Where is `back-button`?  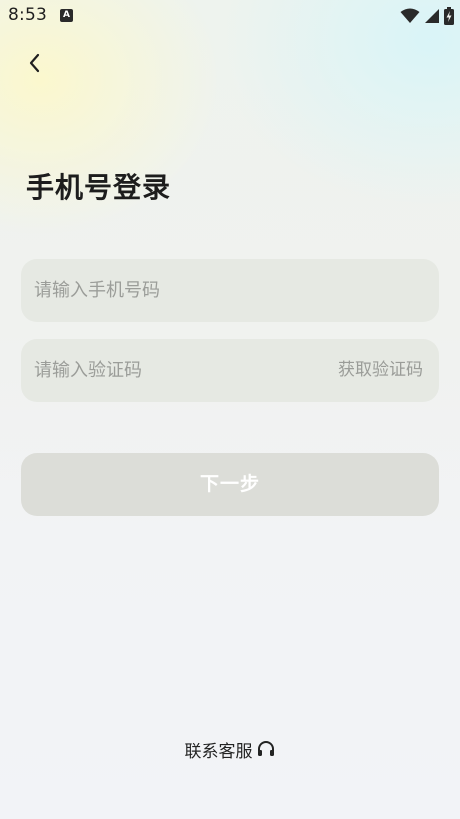
back-button is located at coordinates (35, 63).